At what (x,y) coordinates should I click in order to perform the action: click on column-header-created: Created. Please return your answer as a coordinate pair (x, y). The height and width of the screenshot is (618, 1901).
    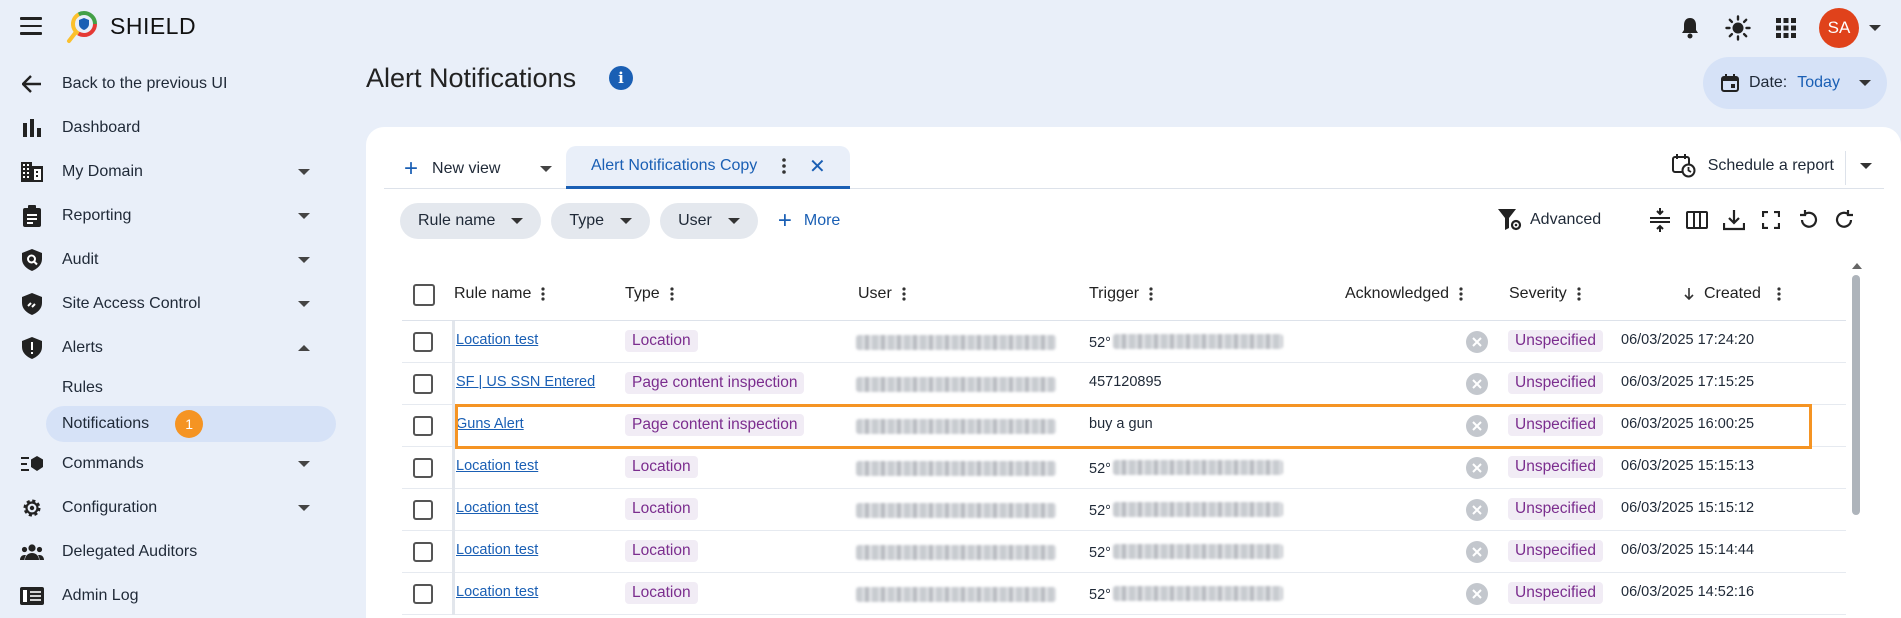
    Looking at the image, I should click on (1732, 294).